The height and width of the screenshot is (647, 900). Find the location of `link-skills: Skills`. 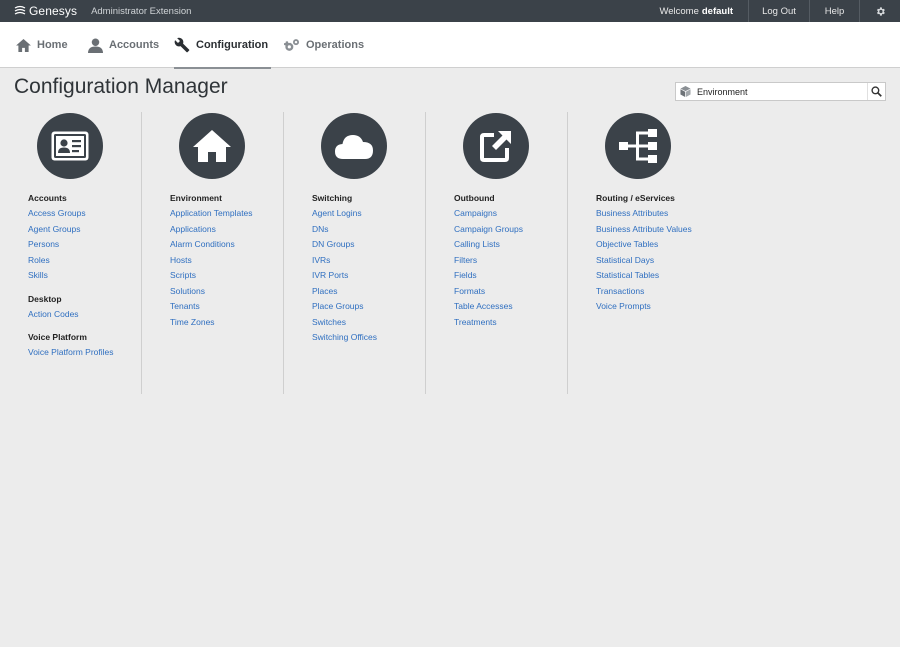

link-skills: Skills is located at coordinates (84, 276).